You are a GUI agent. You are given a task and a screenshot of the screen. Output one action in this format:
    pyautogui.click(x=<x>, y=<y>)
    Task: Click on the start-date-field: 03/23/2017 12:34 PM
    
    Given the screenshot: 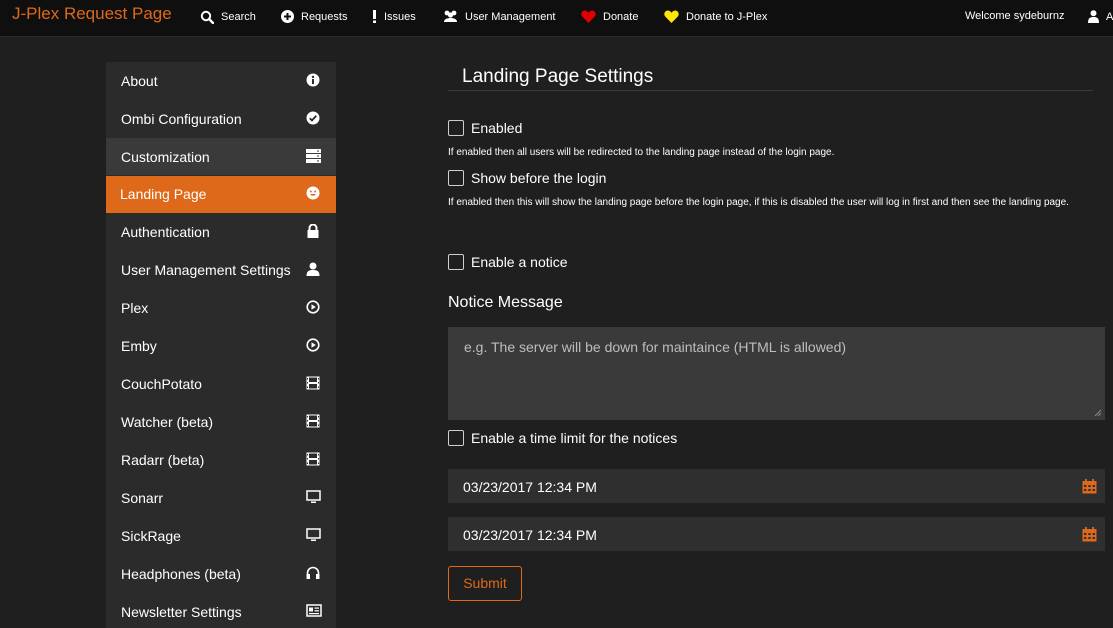 What is the action you would take?
    pyautogui.click(x=776, y=486)
    